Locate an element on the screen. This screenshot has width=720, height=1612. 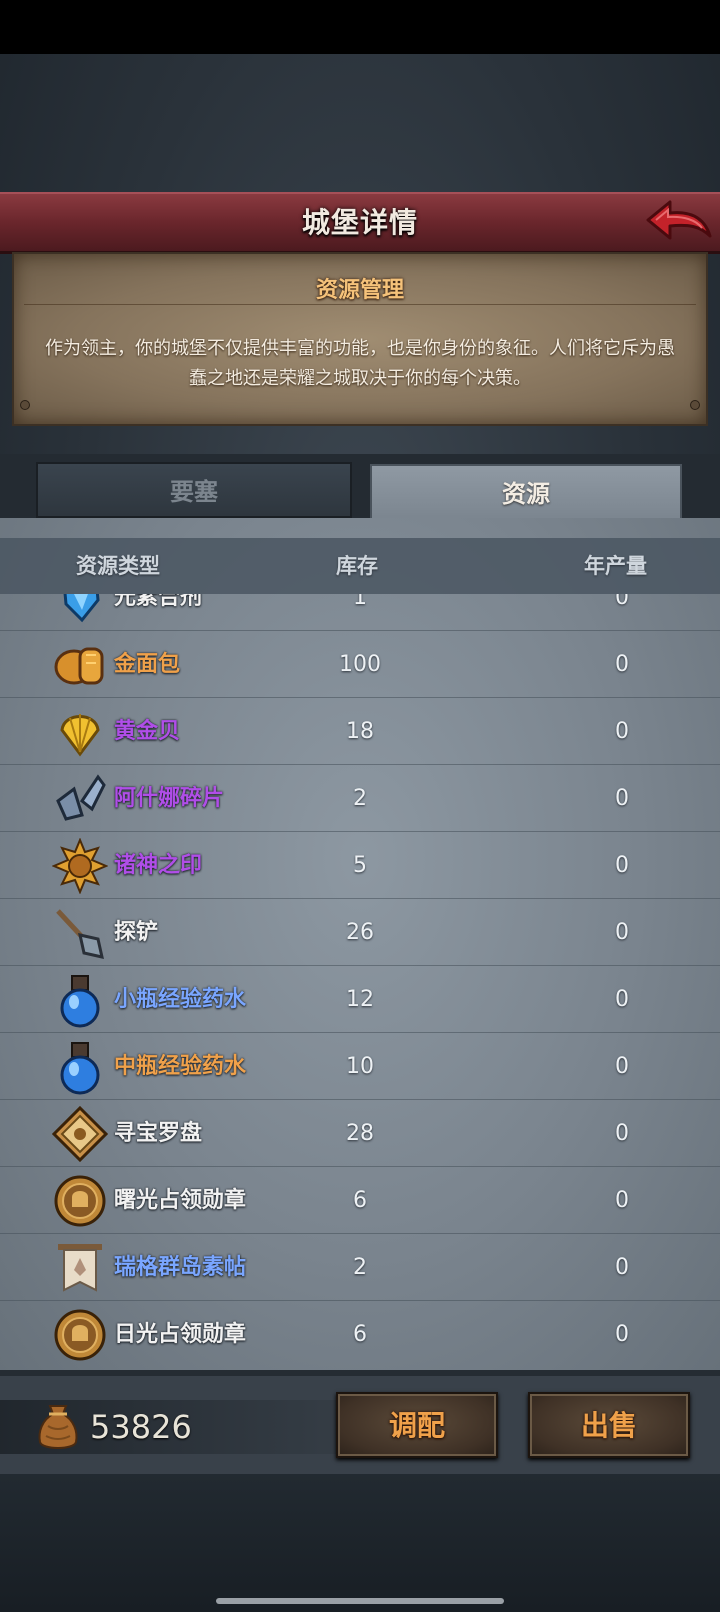
shell-icon is located at coordinates (80, 732).